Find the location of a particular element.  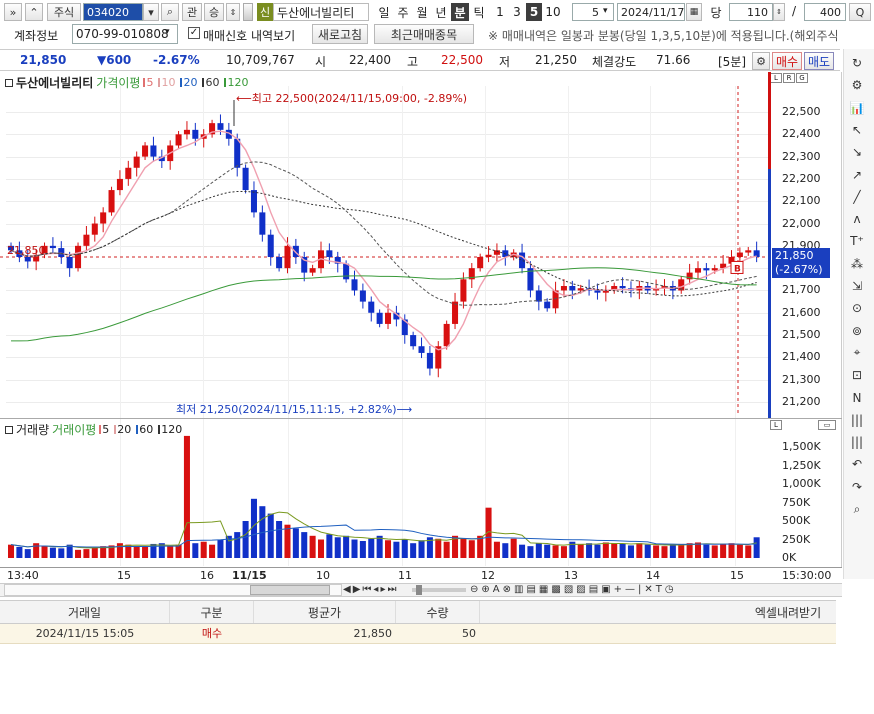

wave-icon: Ν is located at coordinates (857, 398).